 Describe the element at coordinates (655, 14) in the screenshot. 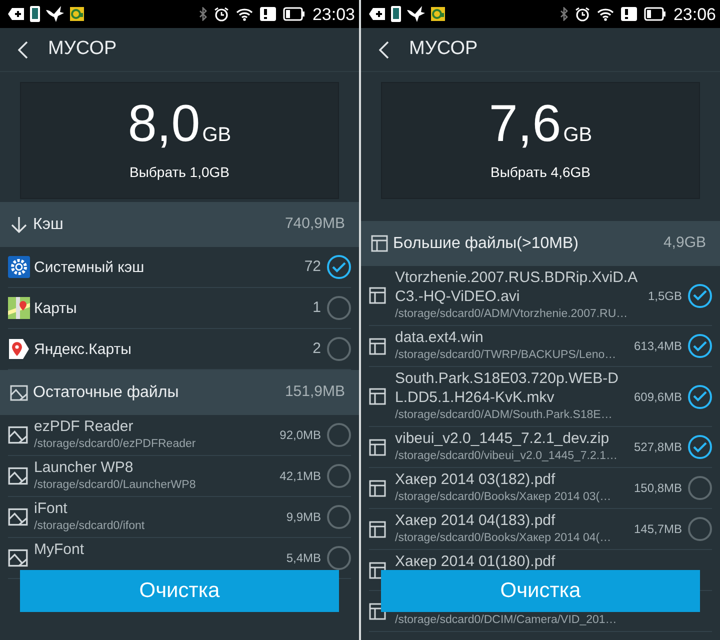

I see `battery-icon` at that location.